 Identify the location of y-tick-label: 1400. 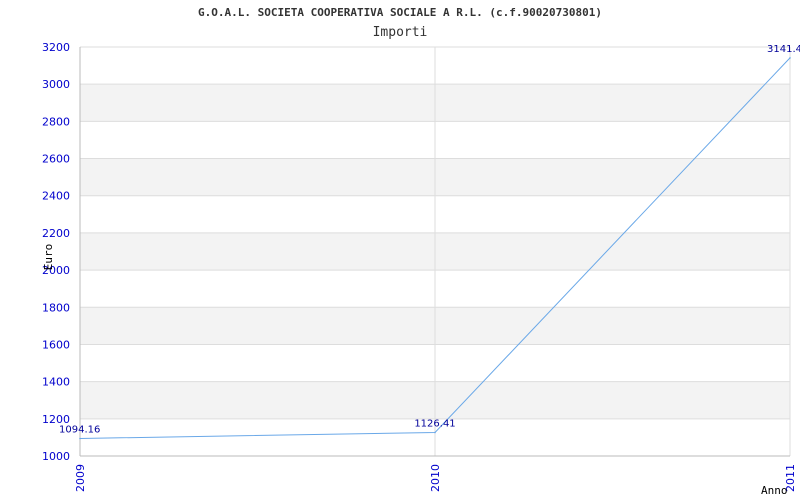
(56, 382).